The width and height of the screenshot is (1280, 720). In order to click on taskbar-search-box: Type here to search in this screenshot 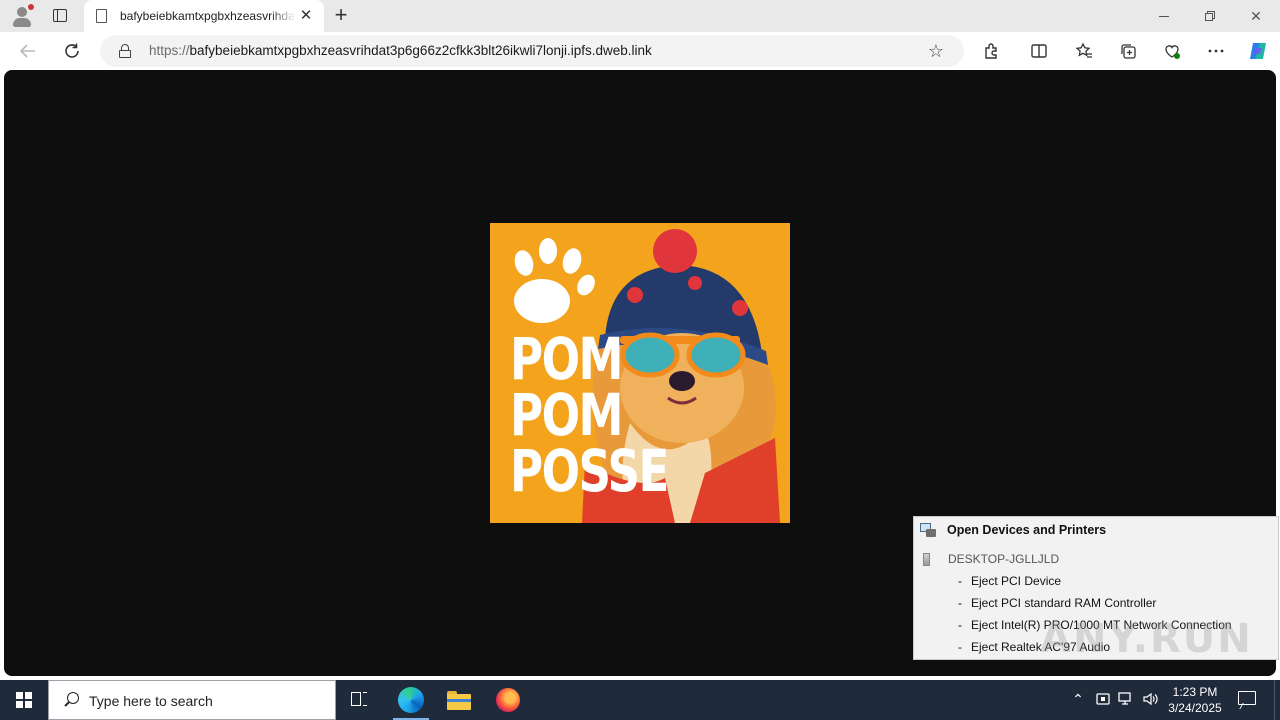, I will do `click(192, 700)`.